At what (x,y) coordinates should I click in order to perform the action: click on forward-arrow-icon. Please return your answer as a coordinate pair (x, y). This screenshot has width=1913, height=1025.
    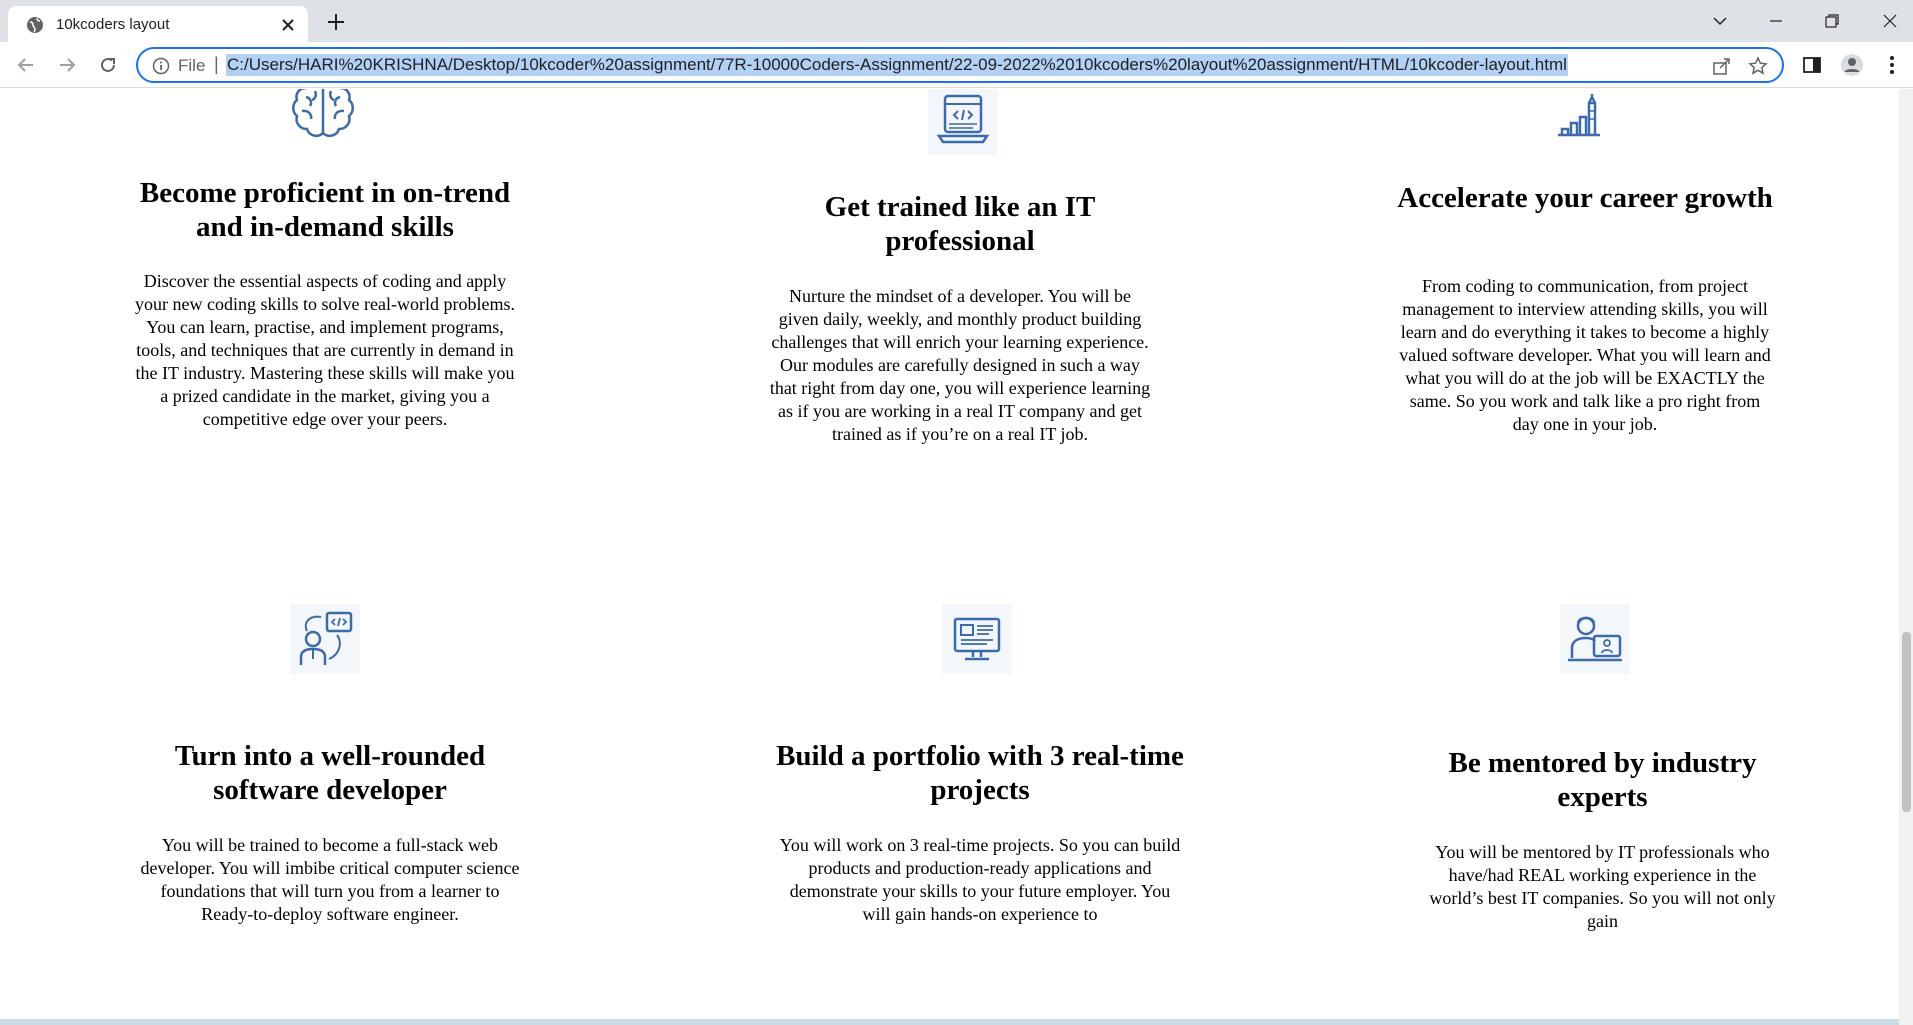
    Looking at the image, I should click on (67, 65).